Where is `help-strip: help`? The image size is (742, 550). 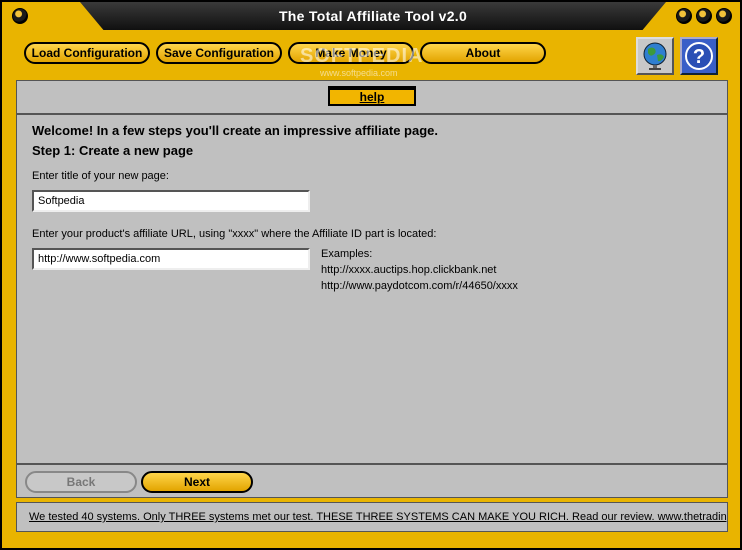 help-strip: help is located at coordinates (372, 98).